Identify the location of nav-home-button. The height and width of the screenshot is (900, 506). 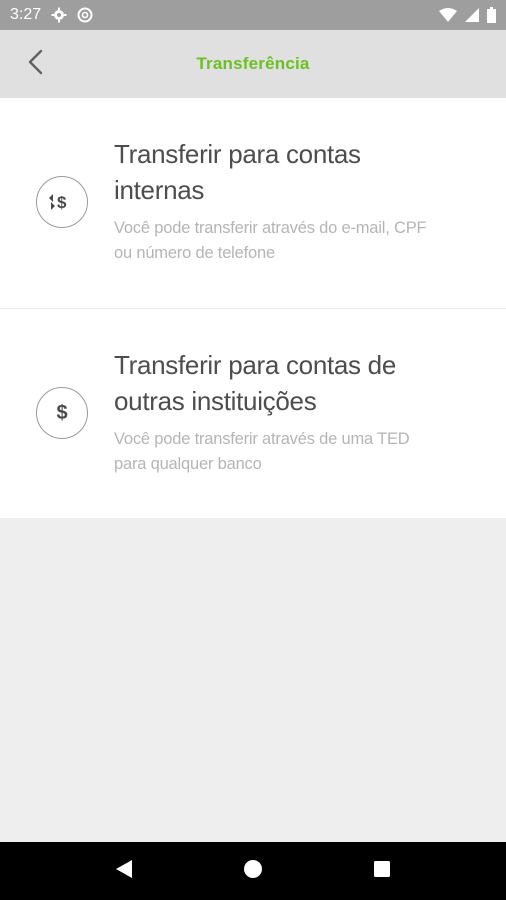
(253, 871).